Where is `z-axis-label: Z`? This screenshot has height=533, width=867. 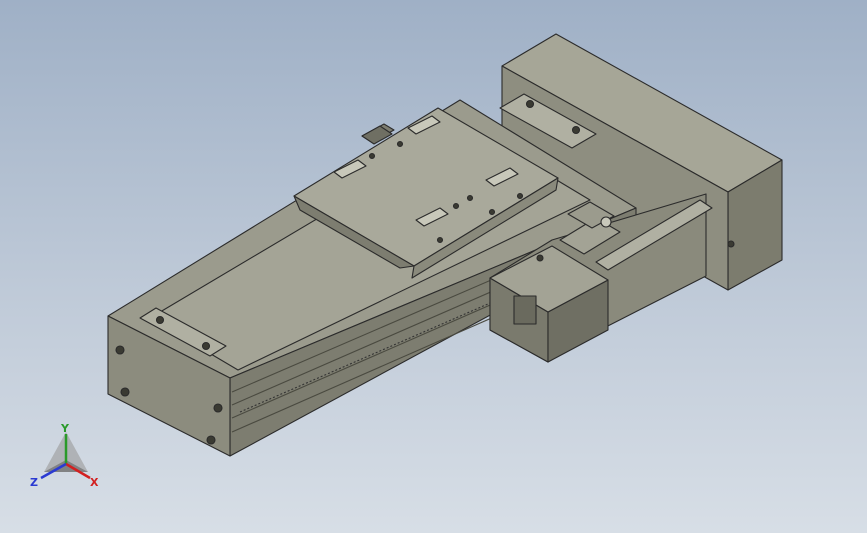
z-axis-label: Z is located at coordinates (34, 482).